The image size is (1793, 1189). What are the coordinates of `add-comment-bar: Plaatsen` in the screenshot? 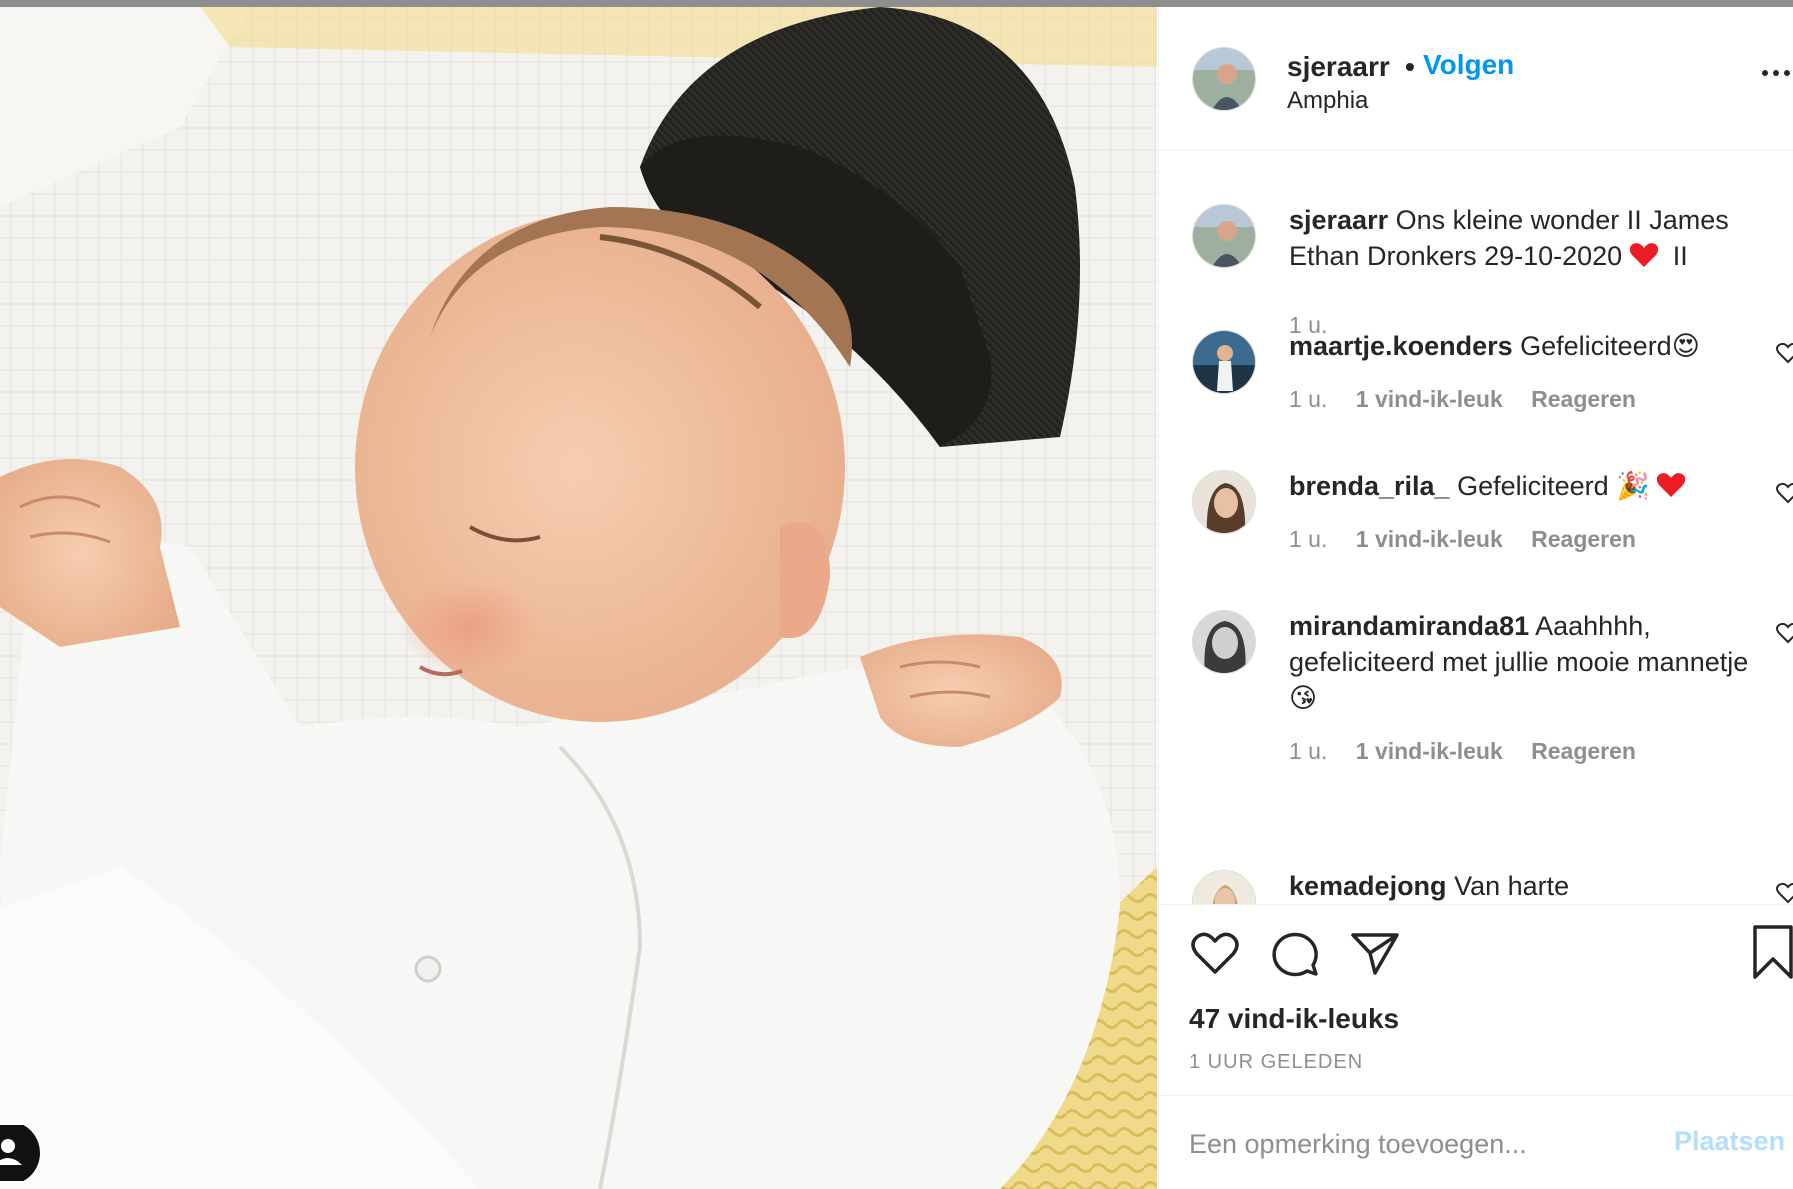 It's located at (1476, 1142).